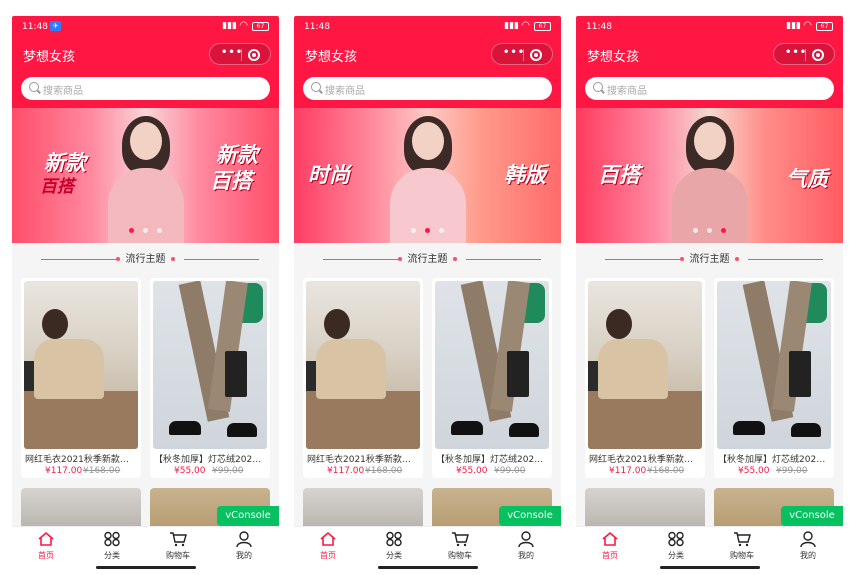 The image size is (851, 575). What do you see at coordinates (807, 179) in the screenshot?
I see `banner-right-text-1: 气质` at bounding box center [807, 179].